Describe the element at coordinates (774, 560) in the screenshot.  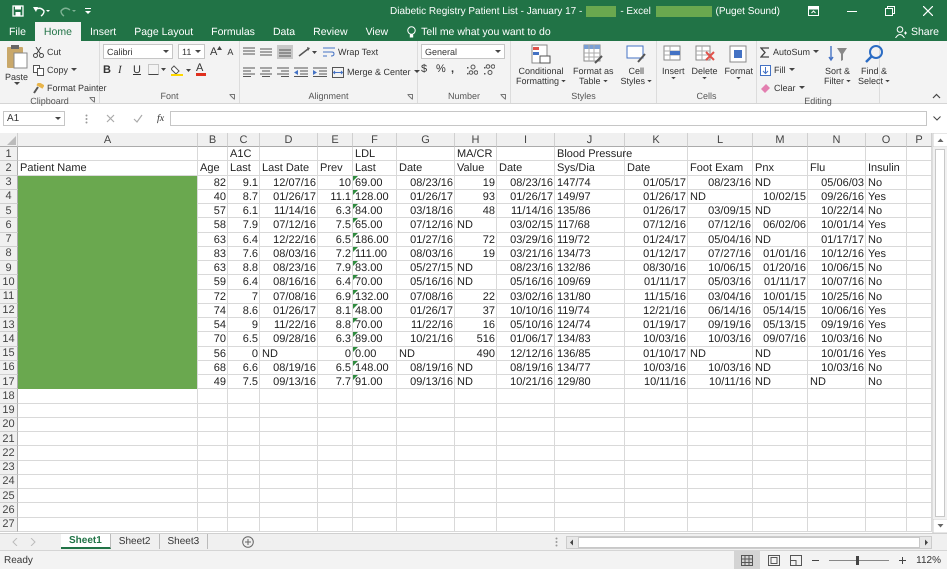
I see `page-layout-icon` at that location.